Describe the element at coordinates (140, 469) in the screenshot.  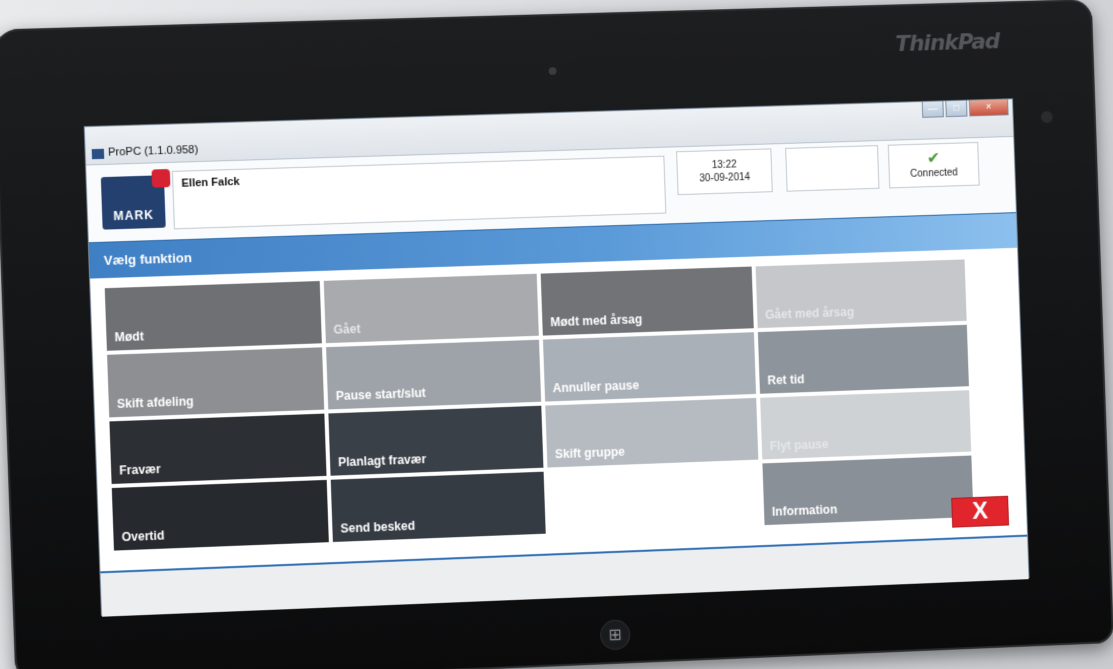
I see `tile-label: Fravær` at that location.